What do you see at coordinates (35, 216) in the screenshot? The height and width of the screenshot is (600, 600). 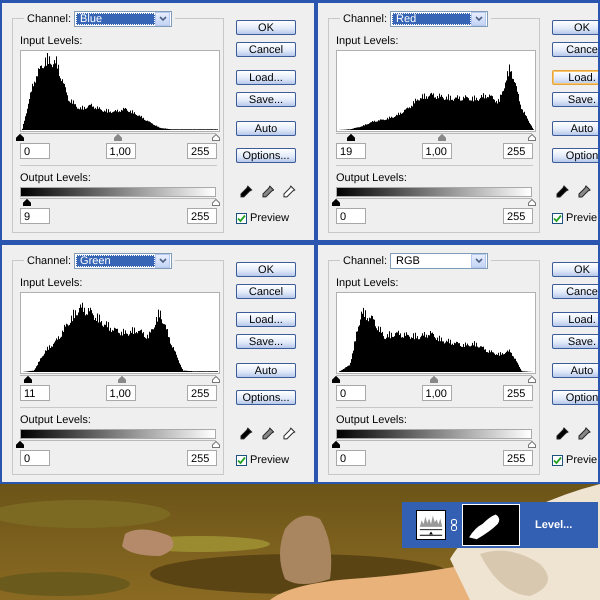 I see `number-field: 9` at bounding box center [35, 216].